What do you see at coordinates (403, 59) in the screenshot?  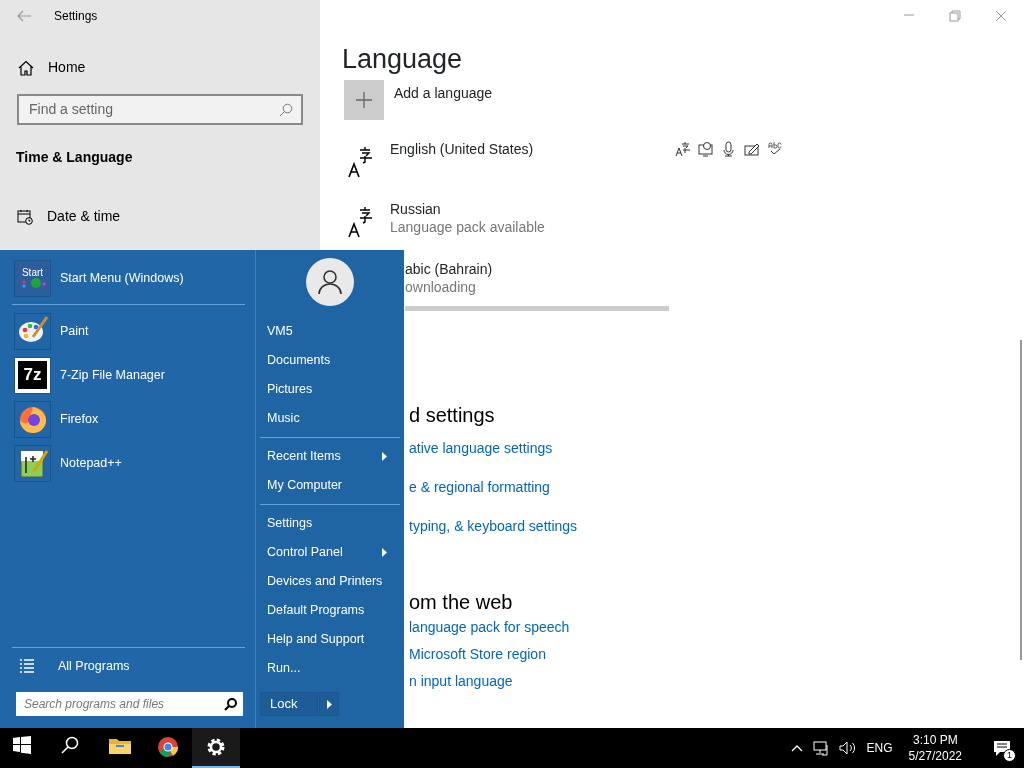 I see `page-title: Language` at bounding box center [403, 59].